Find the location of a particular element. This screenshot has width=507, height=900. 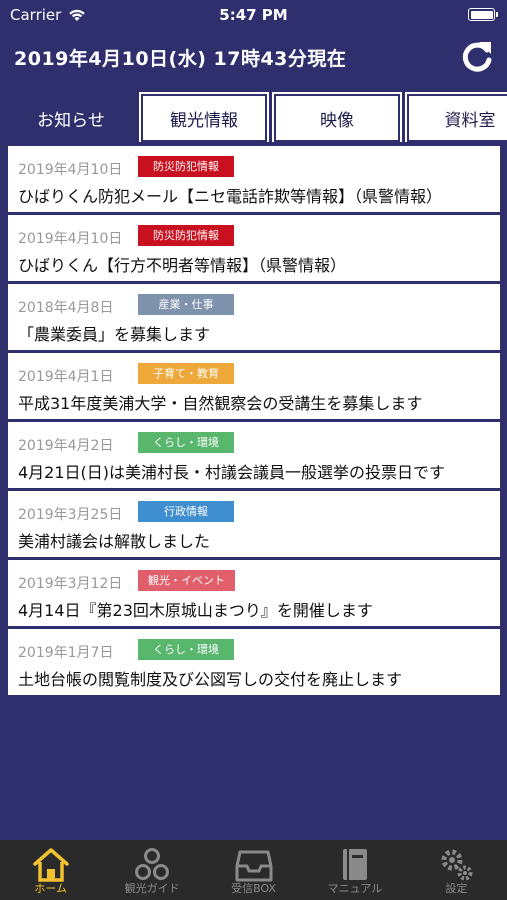

tabbar-label: 受信BOX is located at coordinates (253, 888).